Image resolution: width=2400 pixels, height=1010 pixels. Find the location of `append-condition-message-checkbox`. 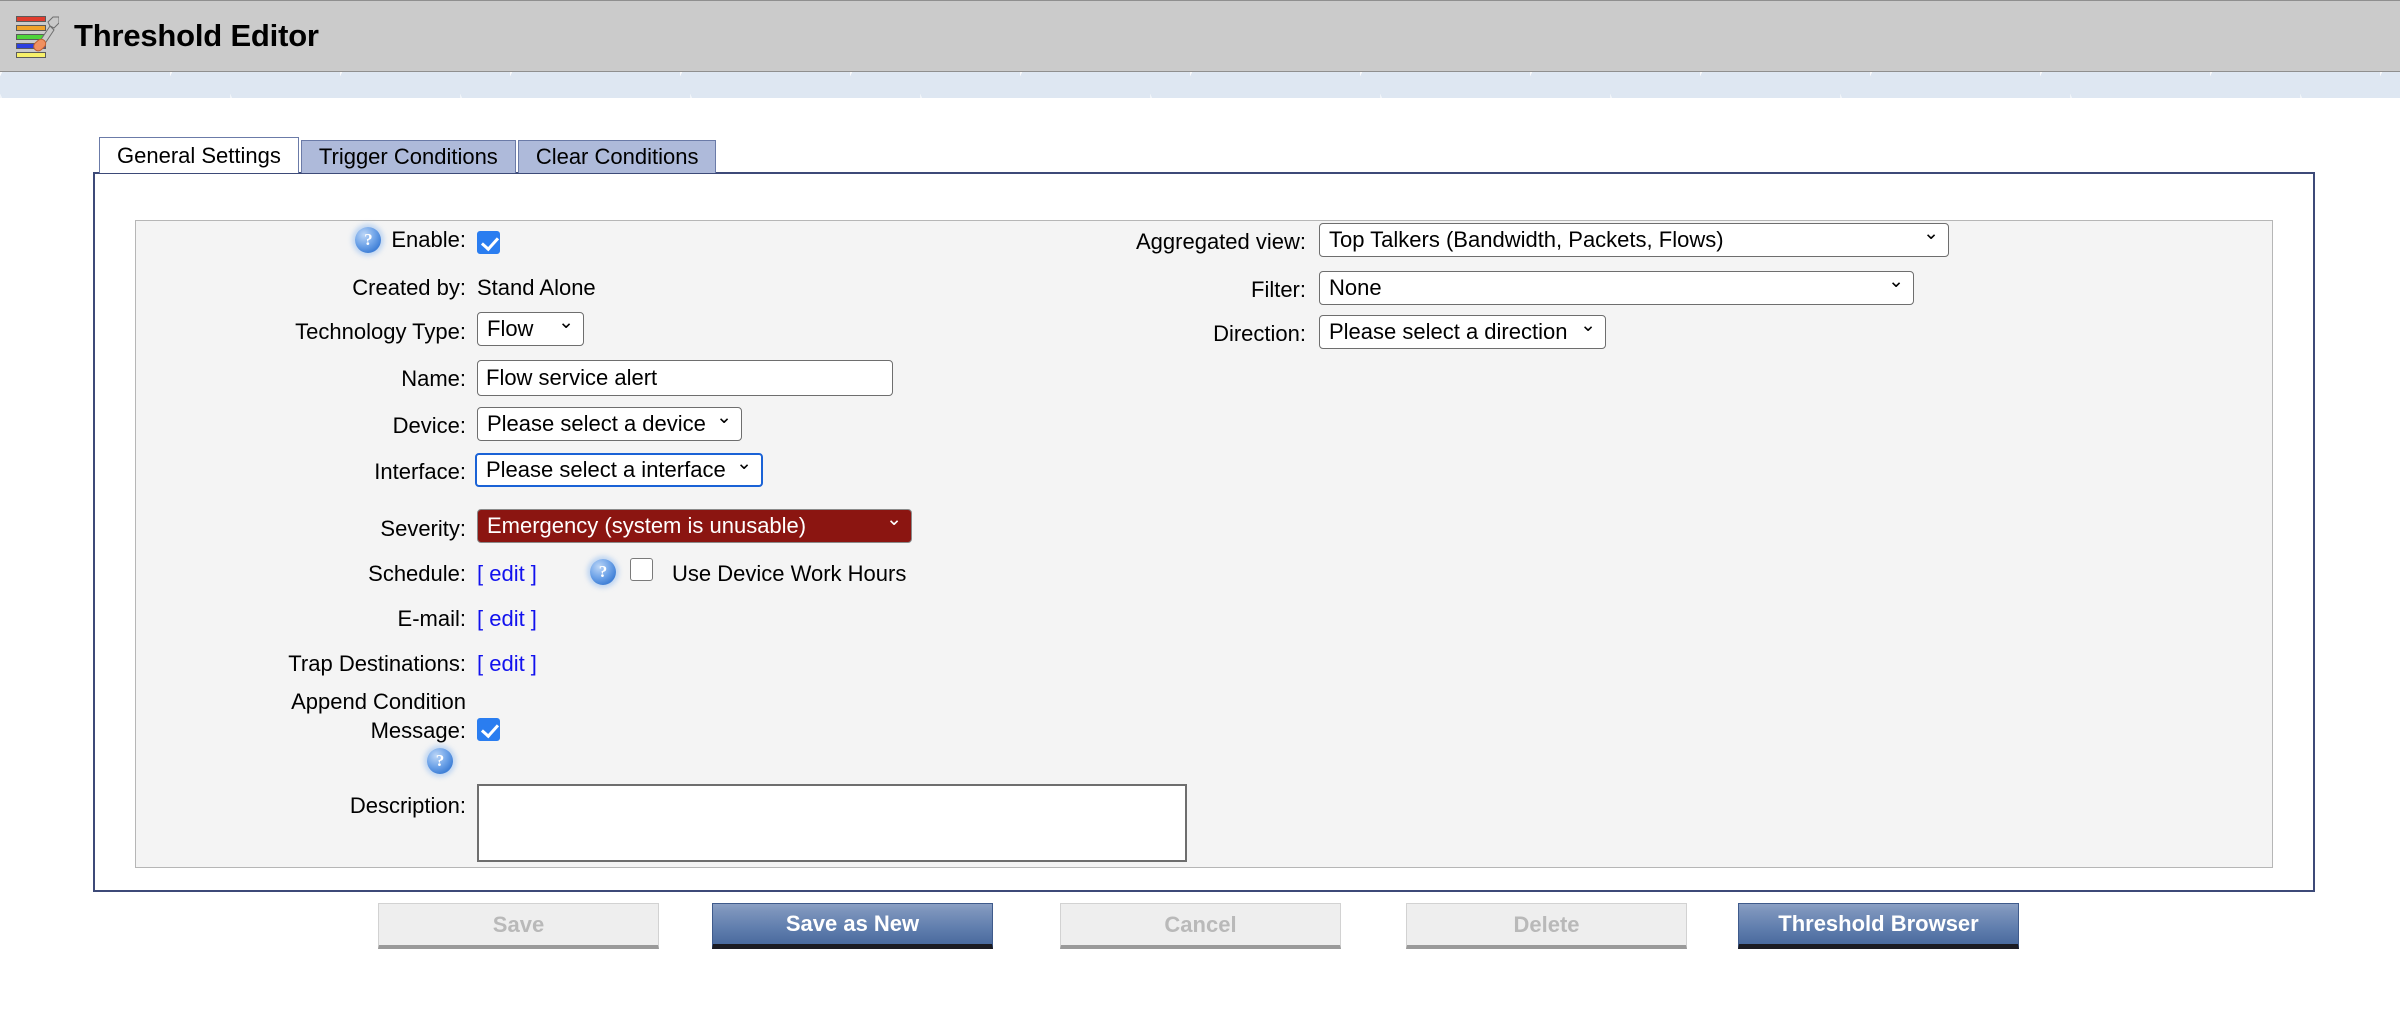

append-condition-message-checkbox is located at coordinates (488, 729).